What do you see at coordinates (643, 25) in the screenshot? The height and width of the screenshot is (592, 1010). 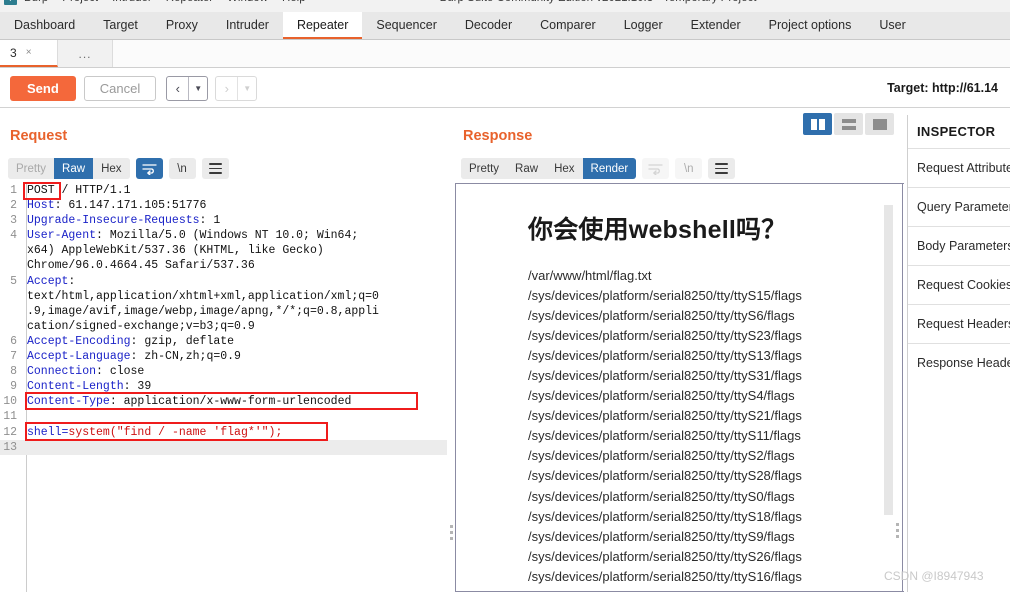 I see `tab-logger: Logger` at bounding box center [643, 25].